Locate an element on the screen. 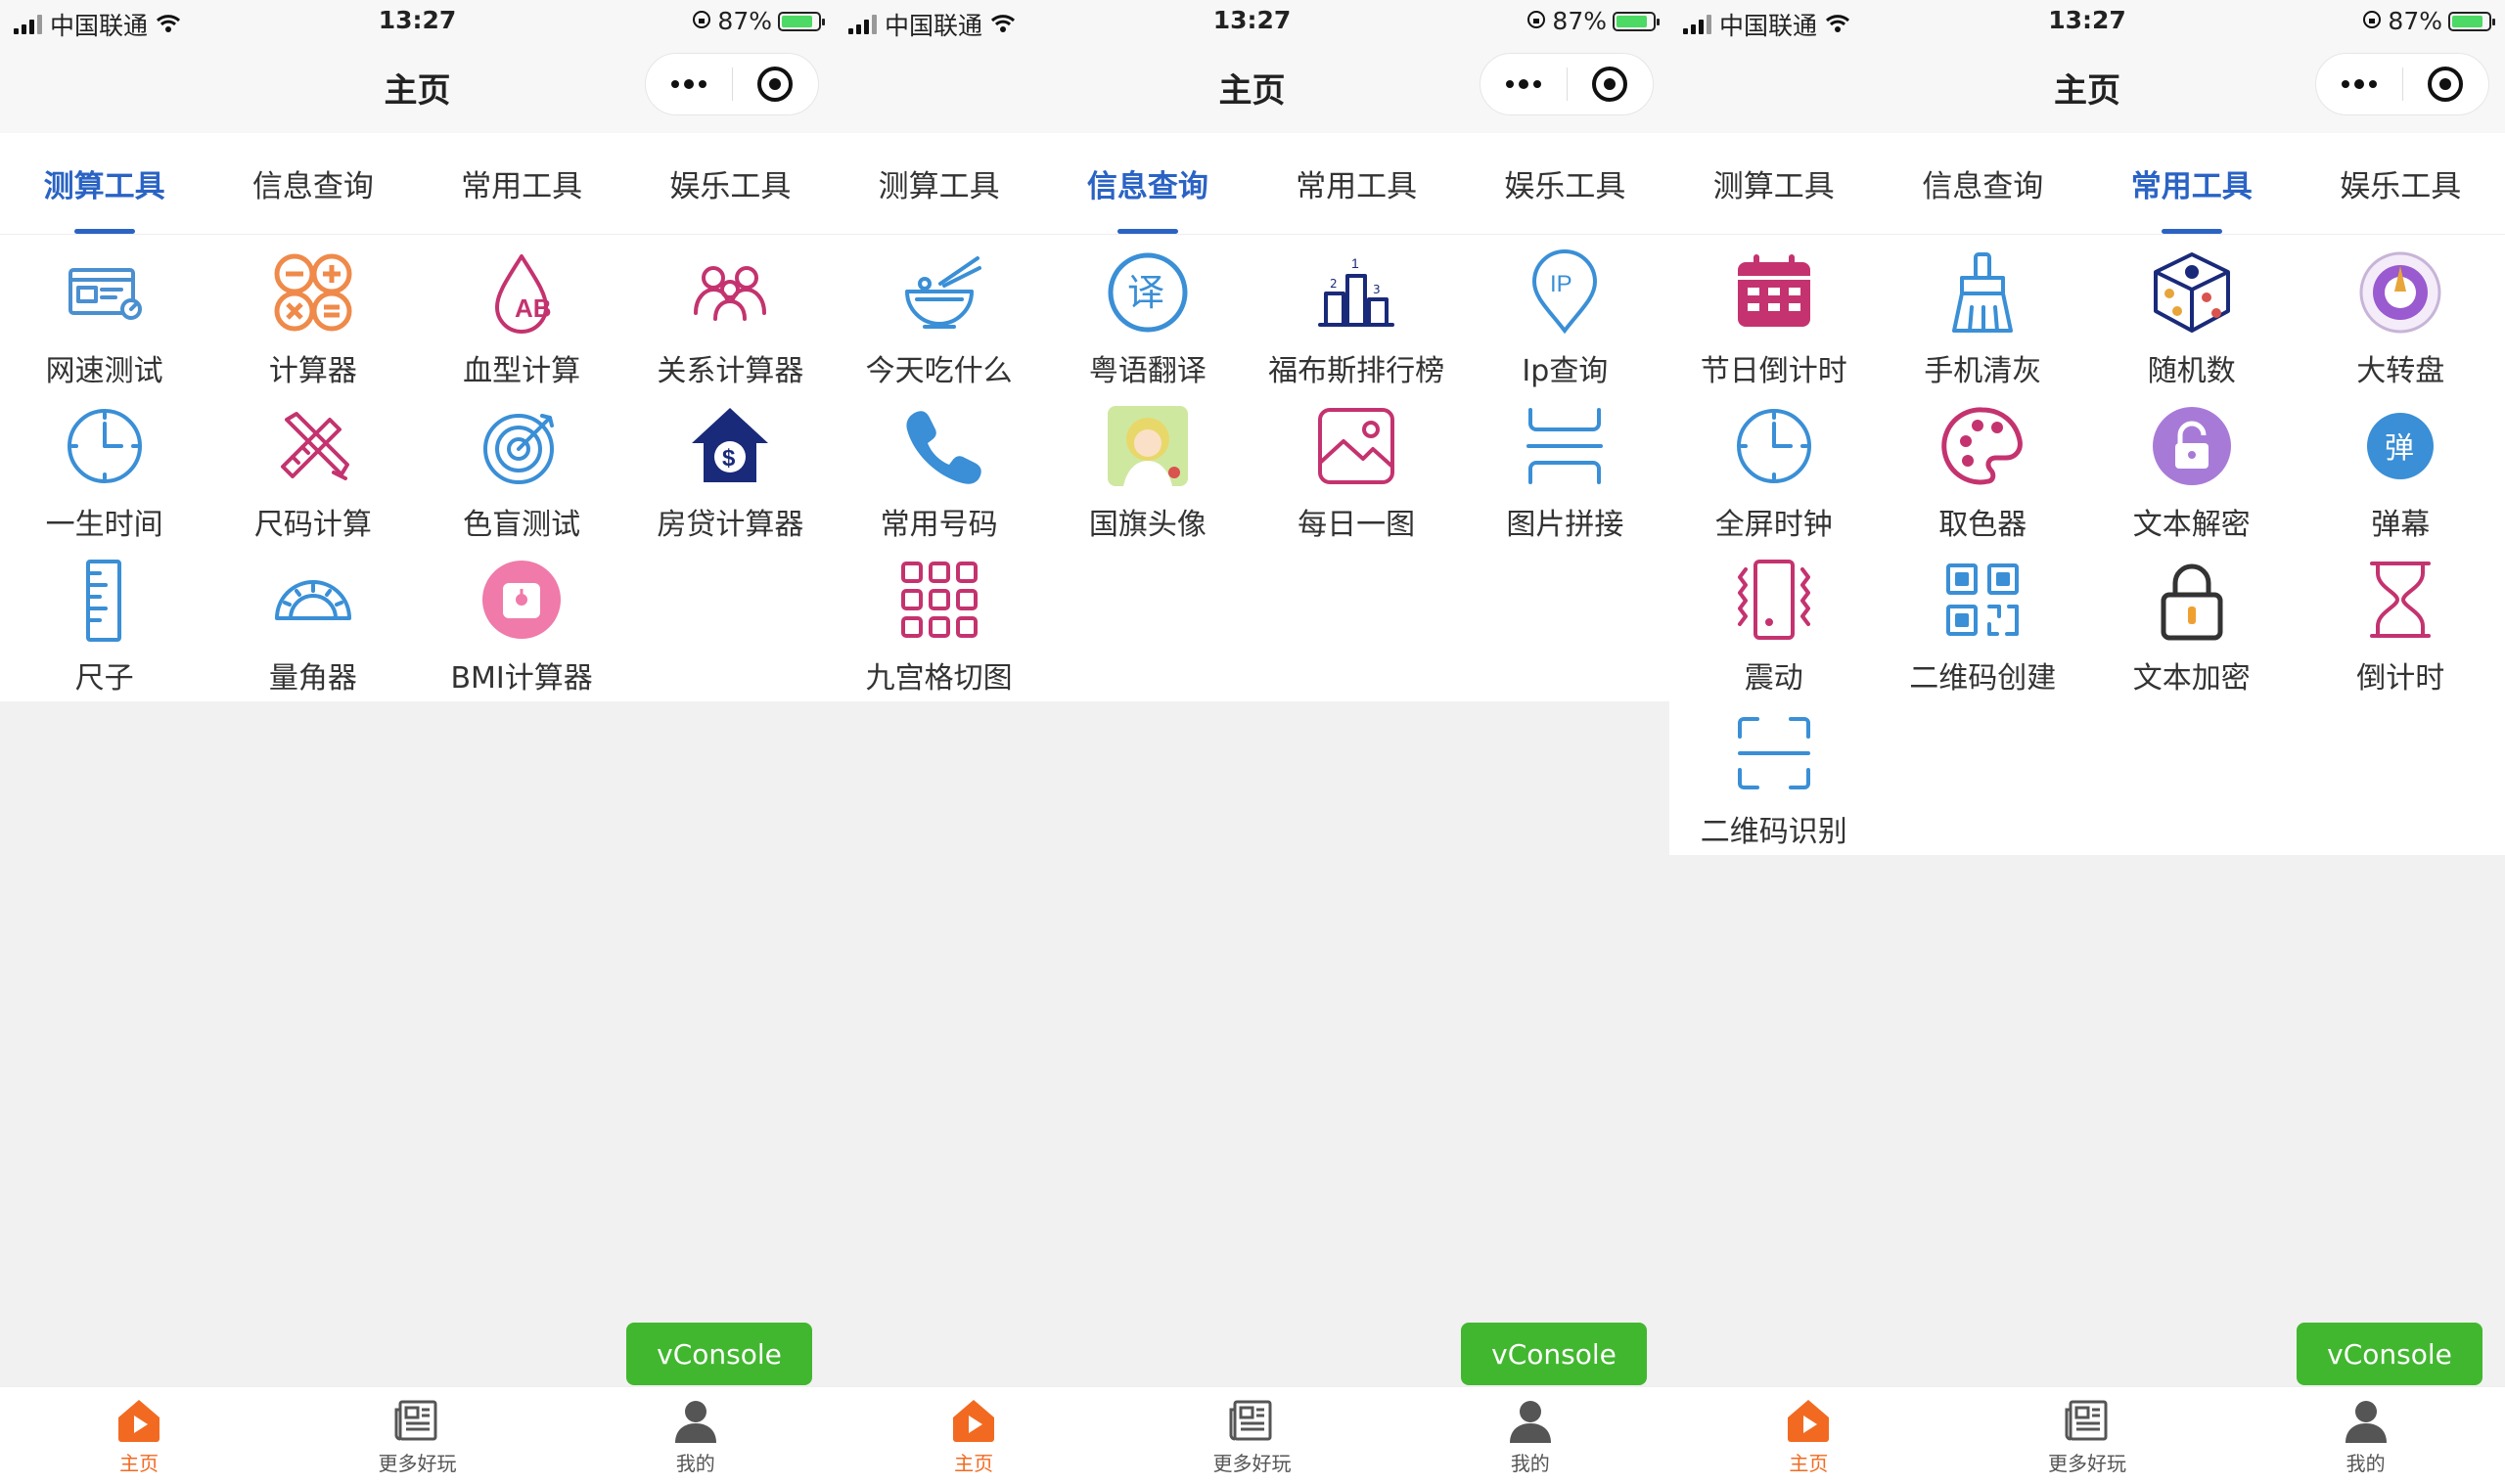 The height and width of the screenshot is (1484, 2505). tool-label: 今天吃什么 is located at coordinates (939, 371).